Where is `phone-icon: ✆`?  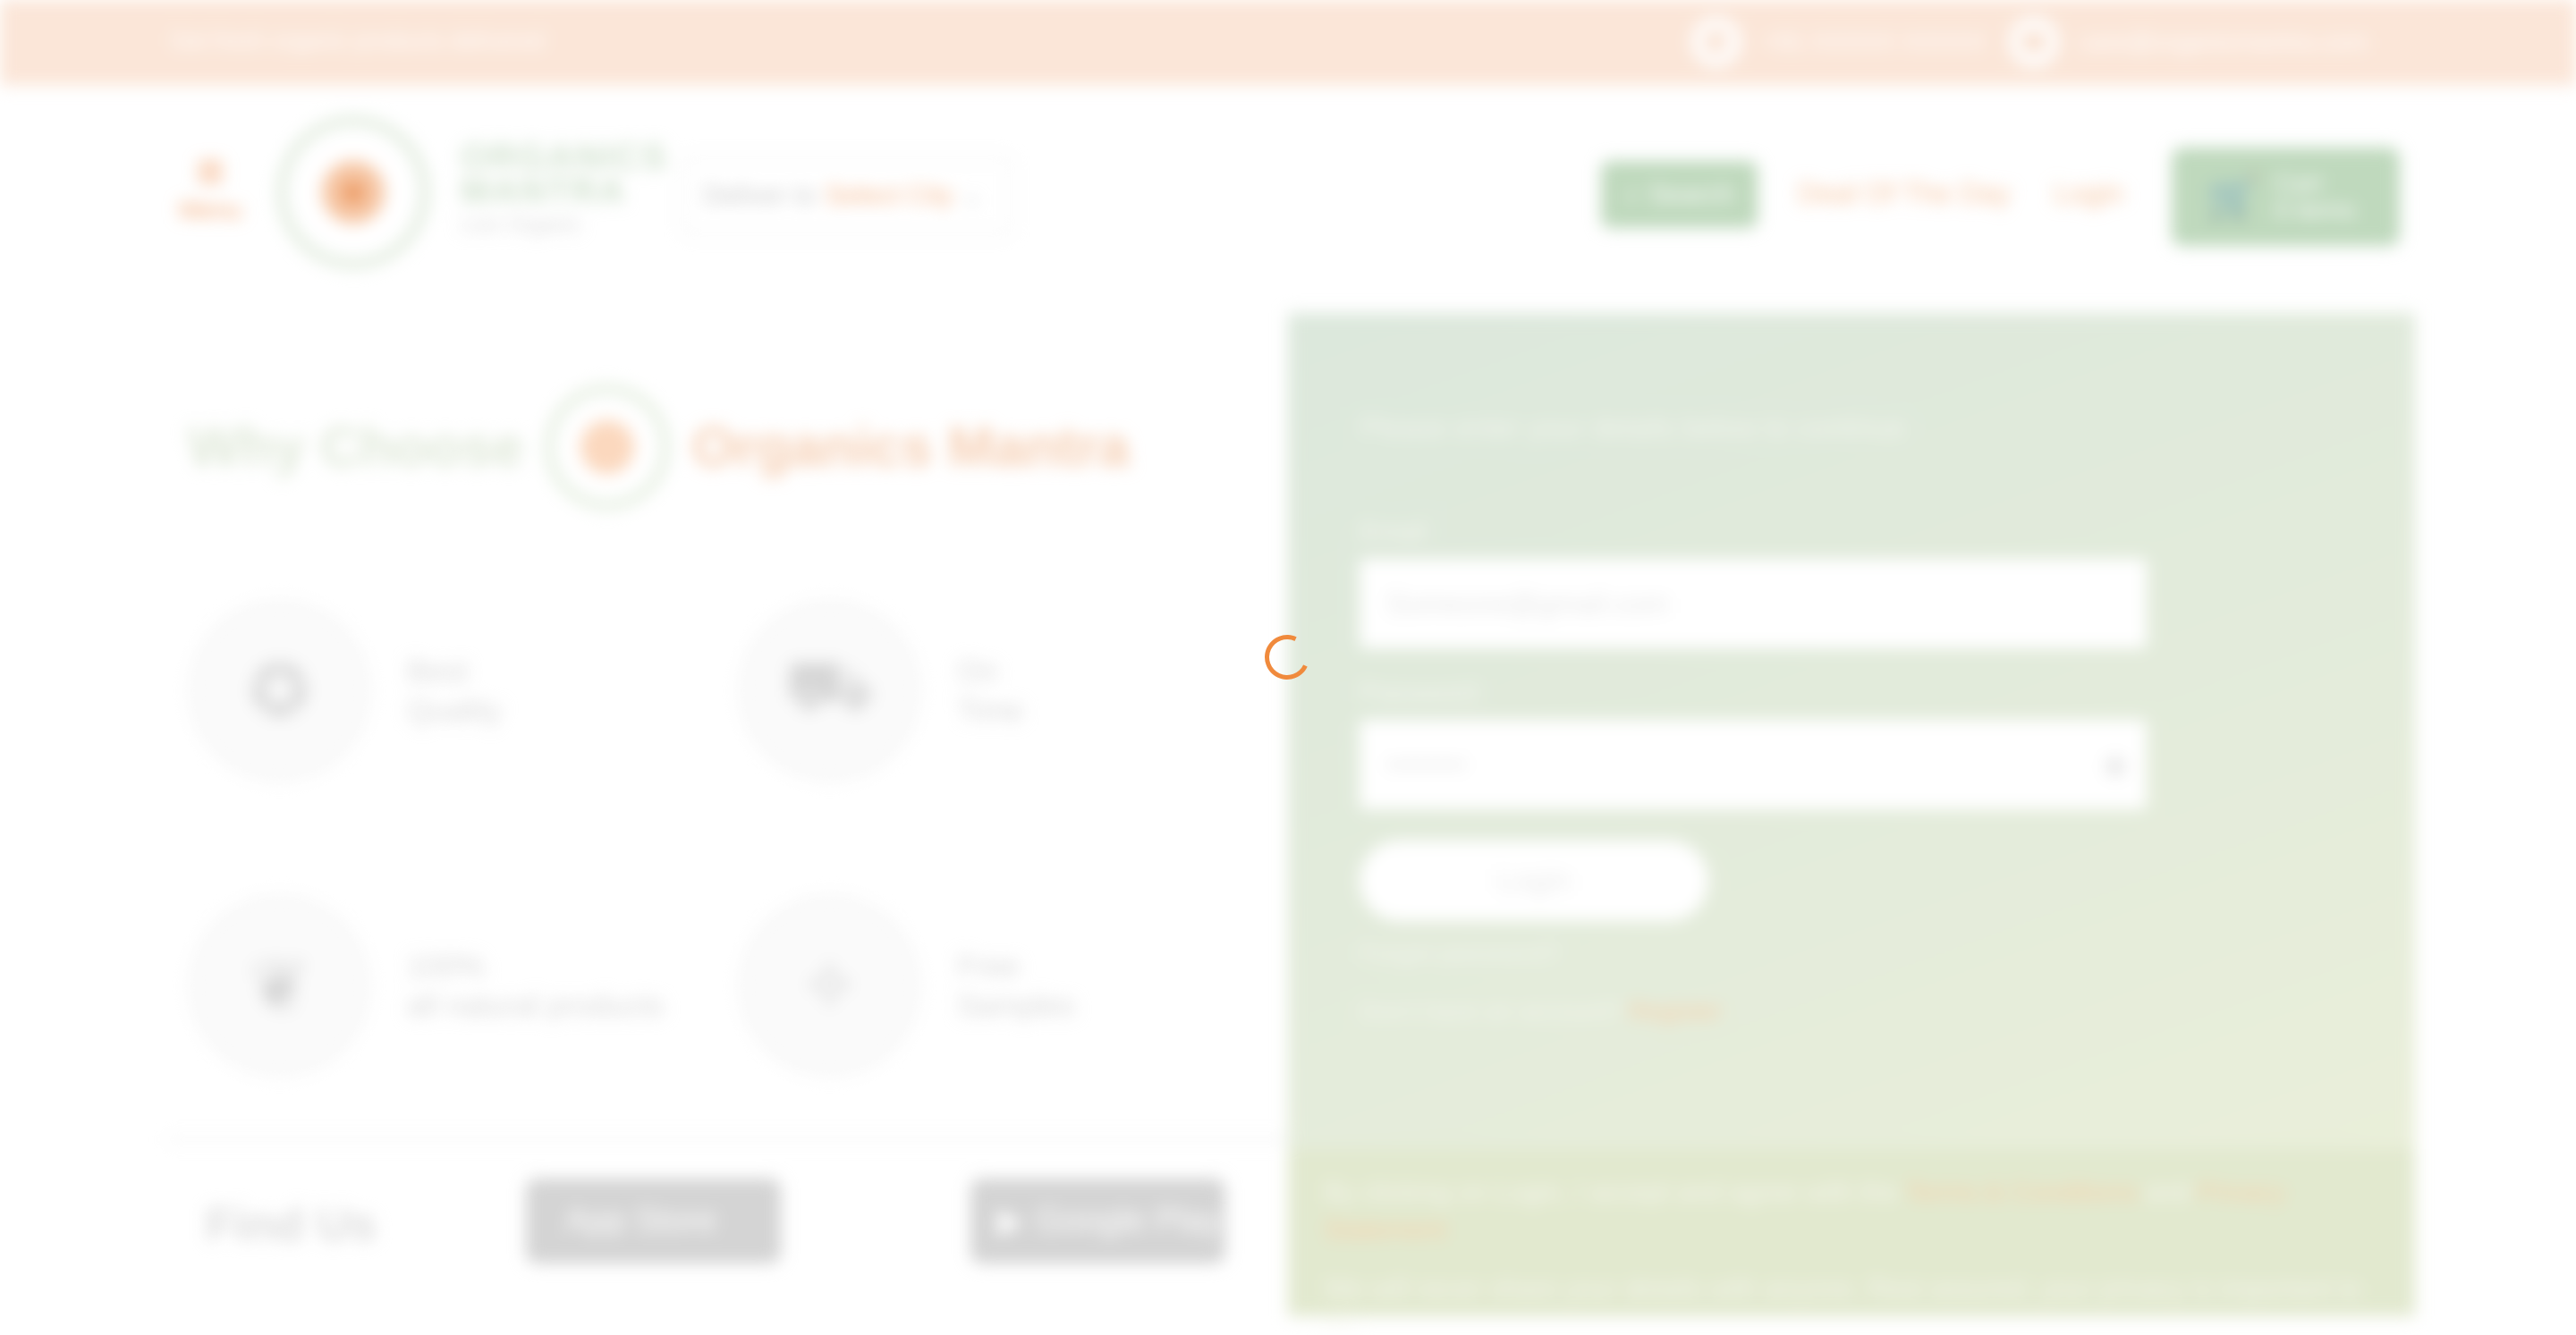
phone-icon: ✆ is located at coordinates (1716, 42).